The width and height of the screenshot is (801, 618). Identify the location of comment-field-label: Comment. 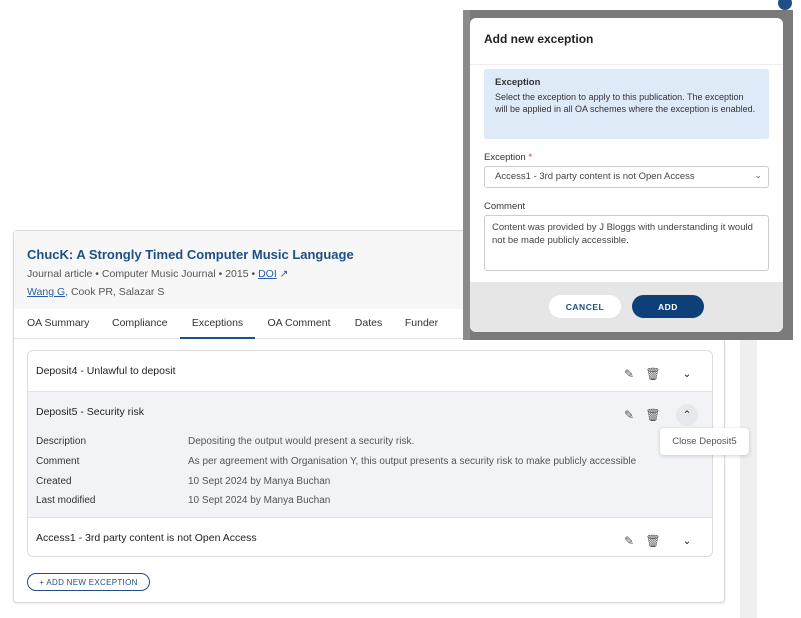
(505, 206).